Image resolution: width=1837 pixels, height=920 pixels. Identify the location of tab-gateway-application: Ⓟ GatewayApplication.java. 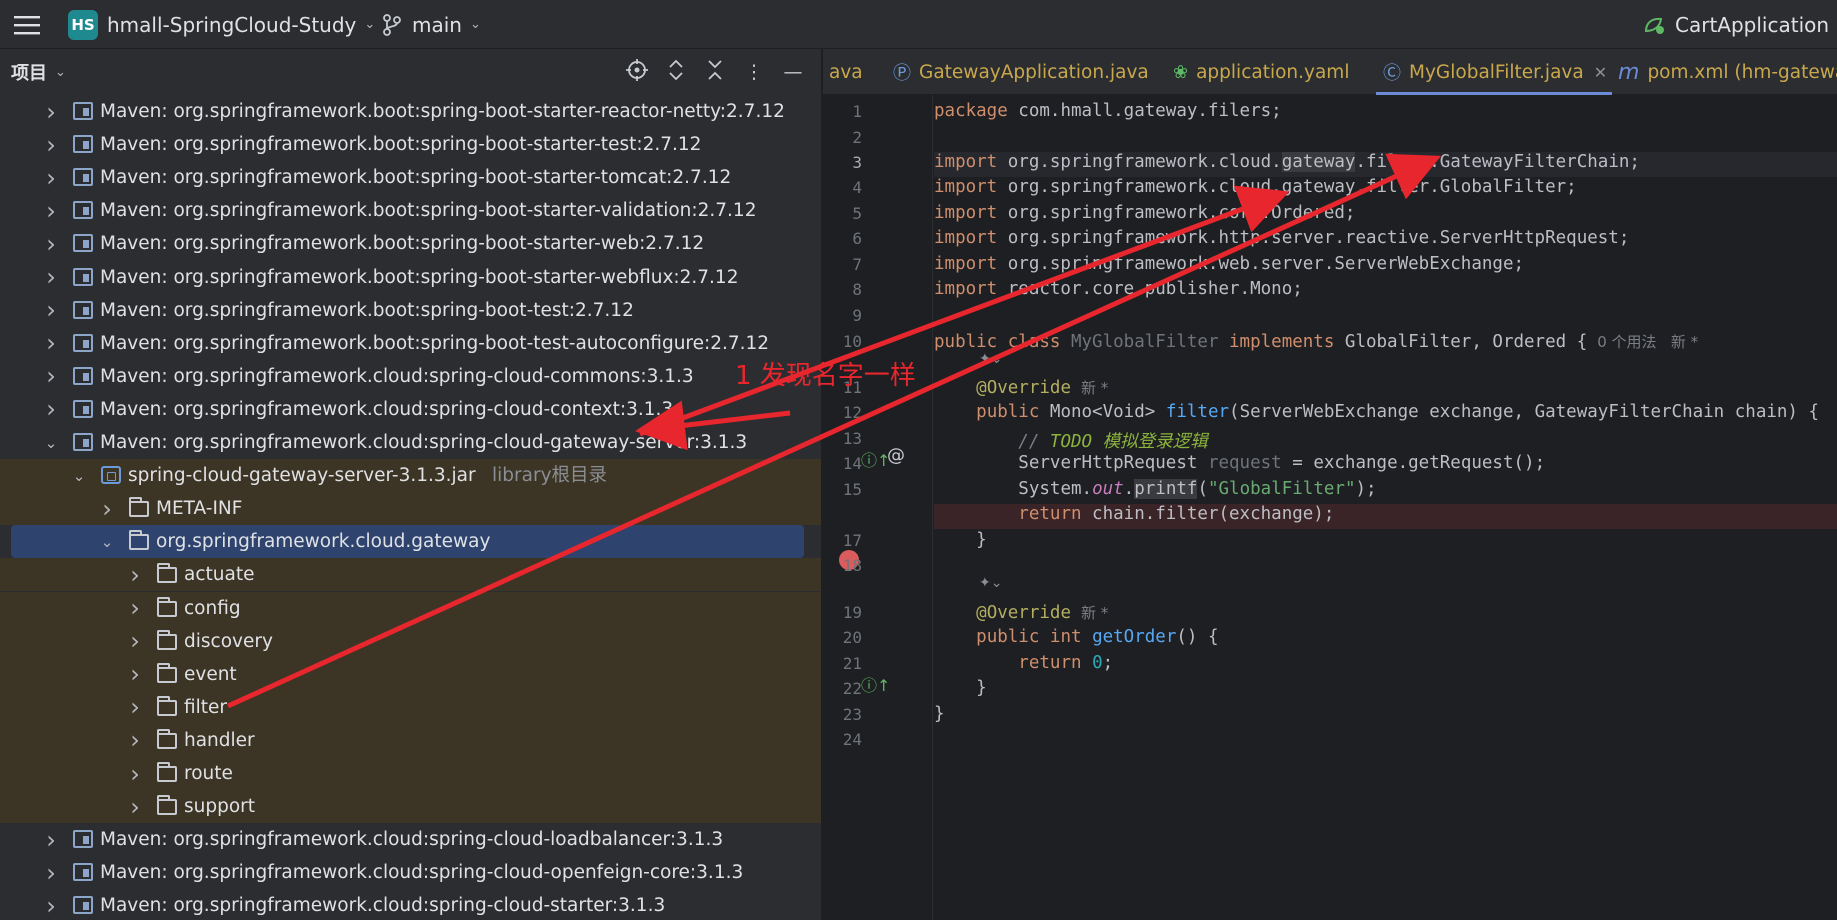
(1021, 72).